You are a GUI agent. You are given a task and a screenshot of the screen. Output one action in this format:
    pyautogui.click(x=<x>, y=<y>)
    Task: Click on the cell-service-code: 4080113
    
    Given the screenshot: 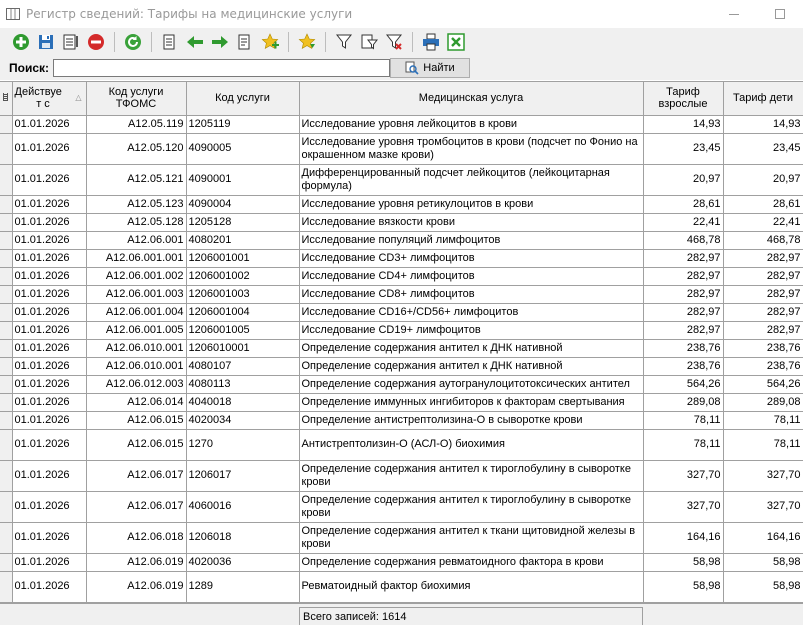 What is the action you would take?
    pyautogui.click(x=243, y=384)
    